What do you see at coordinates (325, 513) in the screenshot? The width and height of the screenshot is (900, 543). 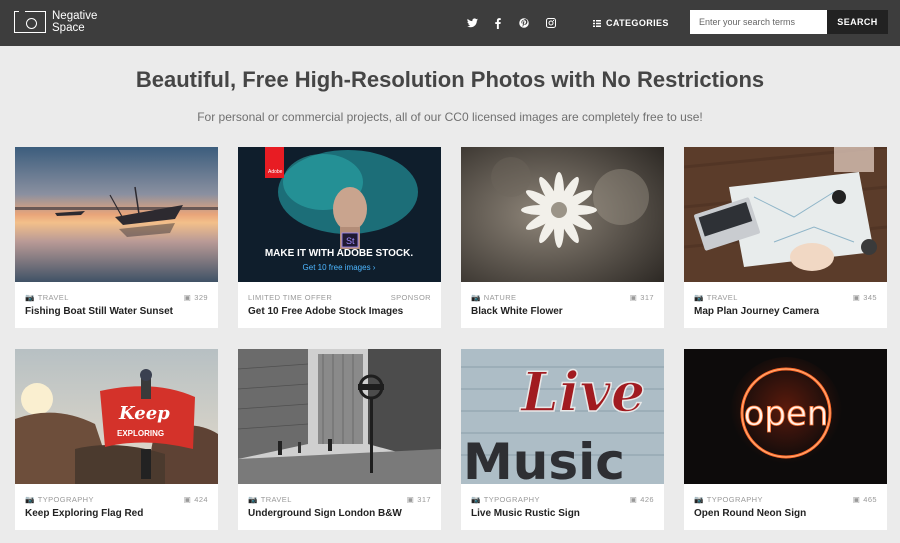 I see `card-title: Underground Sign London B&W` at bounding box center [325, 513].